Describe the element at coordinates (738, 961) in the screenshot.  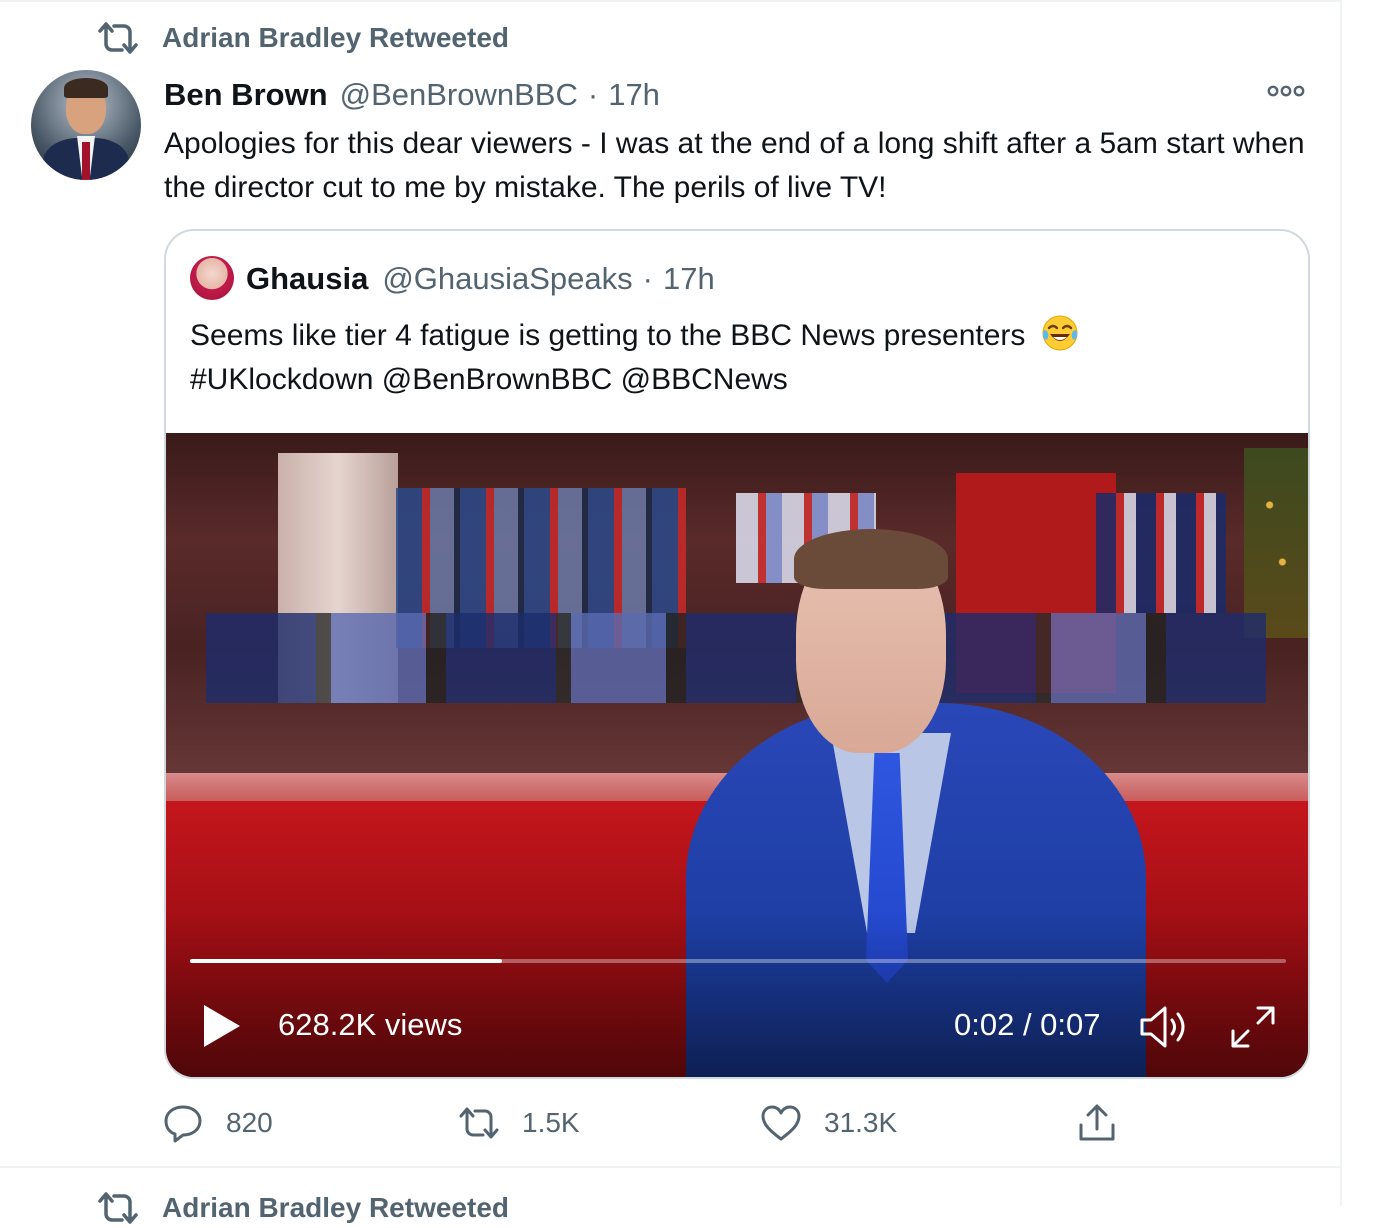
I see `video-progress-bar` at that location.